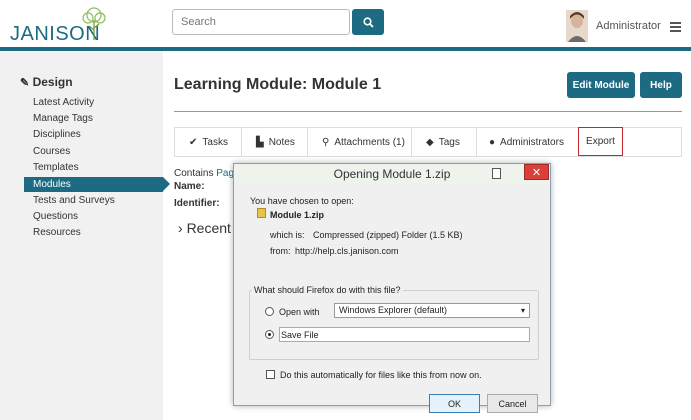  Describe the element at coordinates (522, 310) in the screenshot. I see `chevron-down-icon: ▾` at that location.